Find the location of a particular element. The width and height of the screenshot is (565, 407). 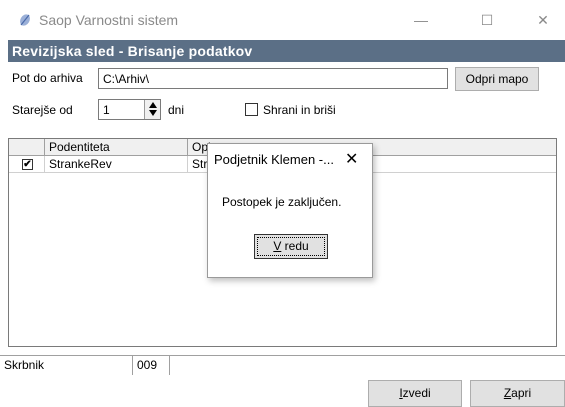

ok-label: redu is located at coordinates (295, 246).